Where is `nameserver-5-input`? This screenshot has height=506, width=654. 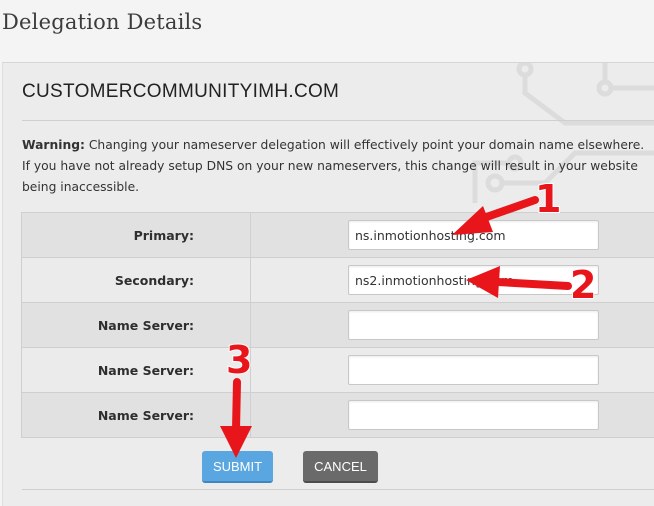
nameserver-5-input is located at coordinates (473, 415).